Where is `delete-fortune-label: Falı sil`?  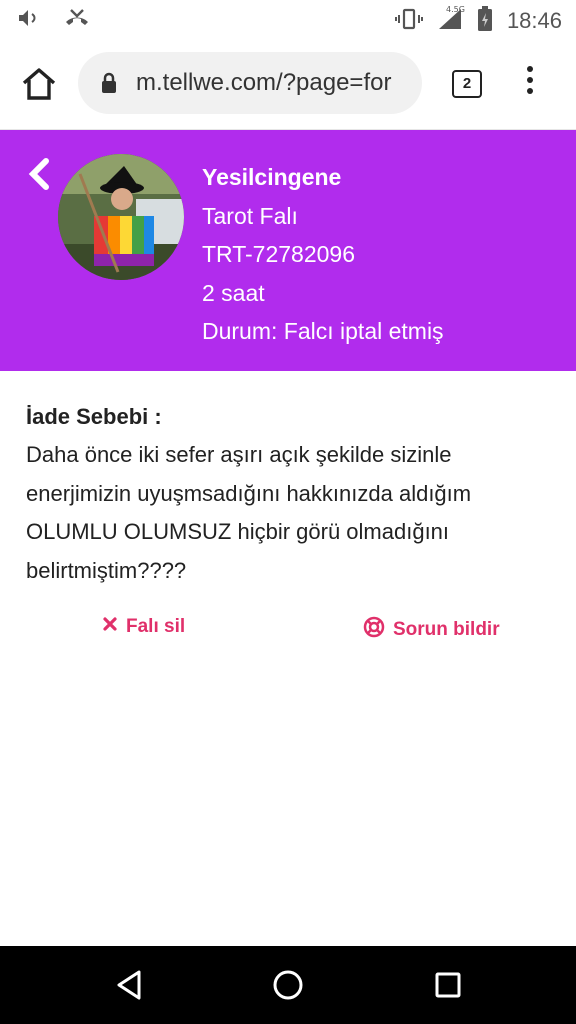 delete-fortune-label: Falı sil is located at coordinates (156, 626).